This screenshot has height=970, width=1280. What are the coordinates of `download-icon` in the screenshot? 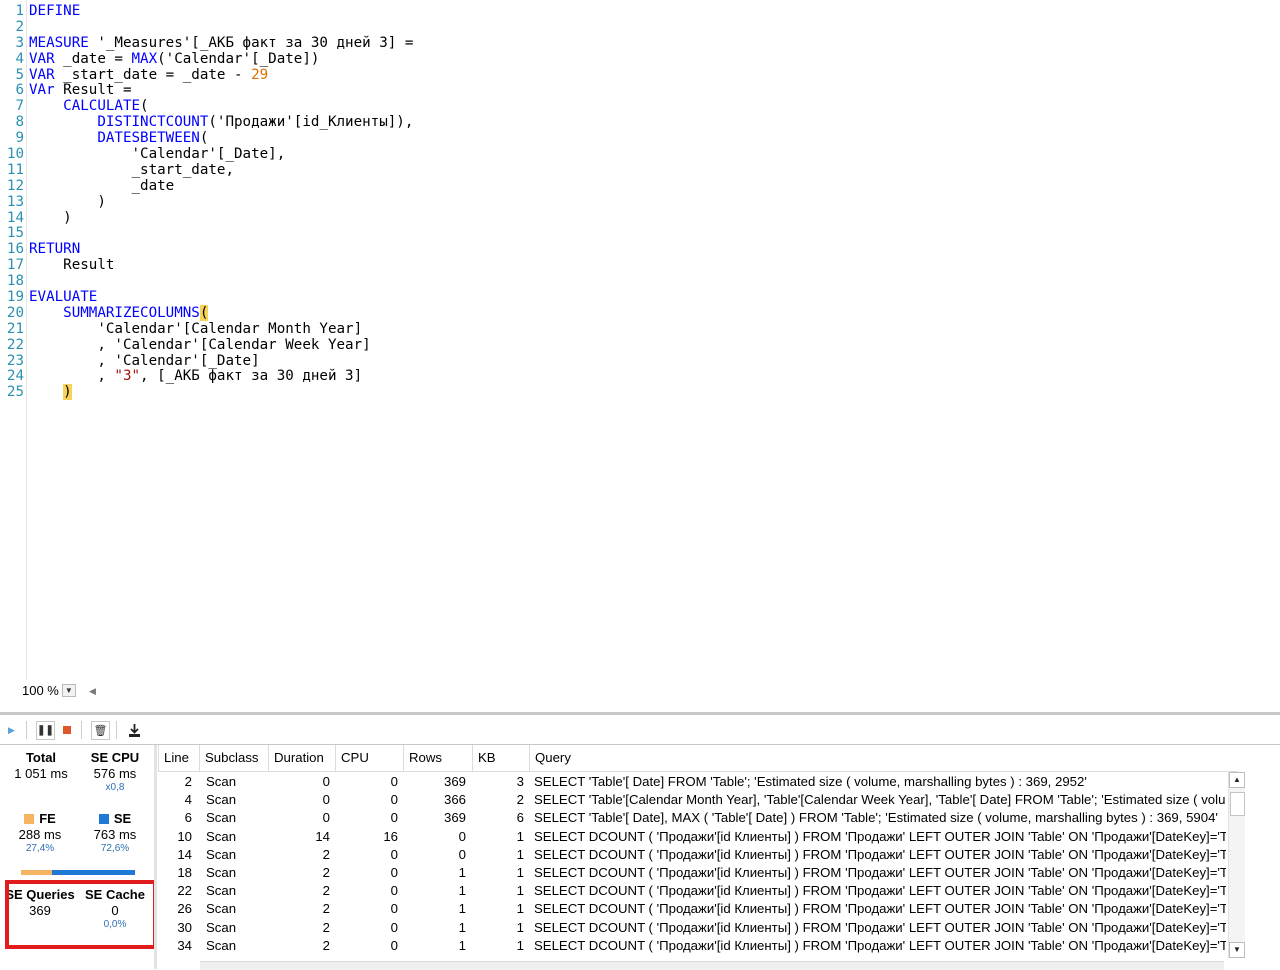 It's located at (134, 730).